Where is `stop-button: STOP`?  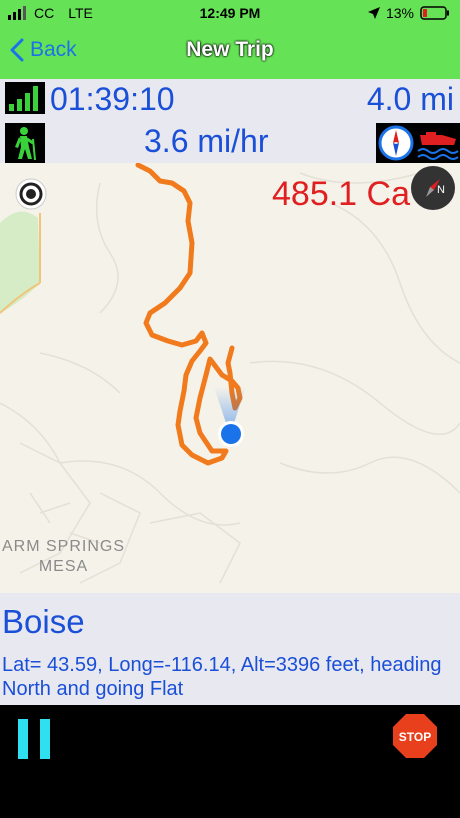 stop-button: STOP is located at coordinates (415, 736).